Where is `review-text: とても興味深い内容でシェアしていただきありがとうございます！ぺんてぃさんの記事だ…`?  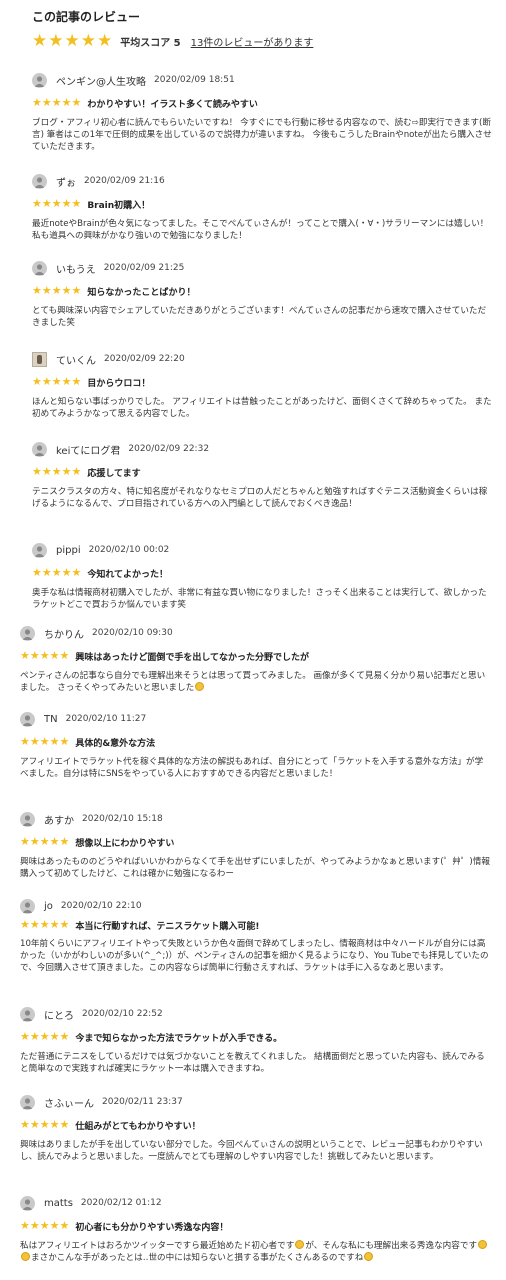
review-text: とても興味深い内容でシェアしていただきありがとうございます！ぺんてぃさんの記事だ… is located at coordinates (259, 317).